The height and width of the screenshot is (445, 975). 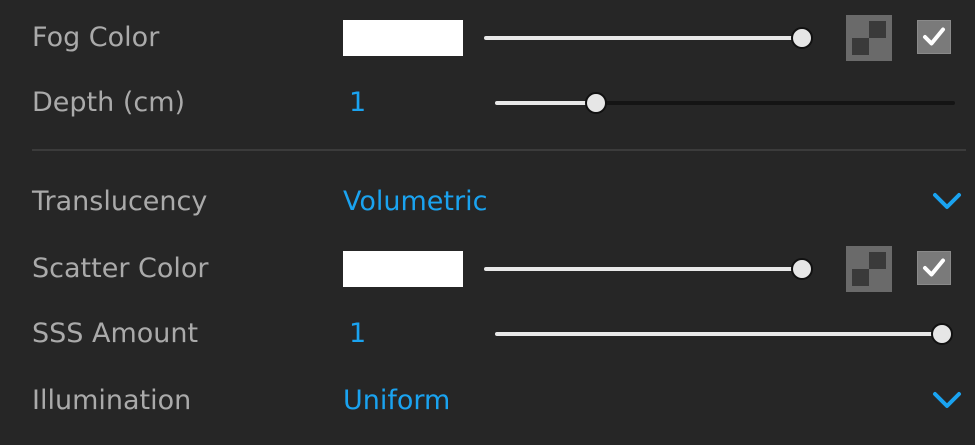 What do you see at coordinates (112, 400) in the screenshot?
I see `illumination-label: Illumination` at bounding box center [112, 400].